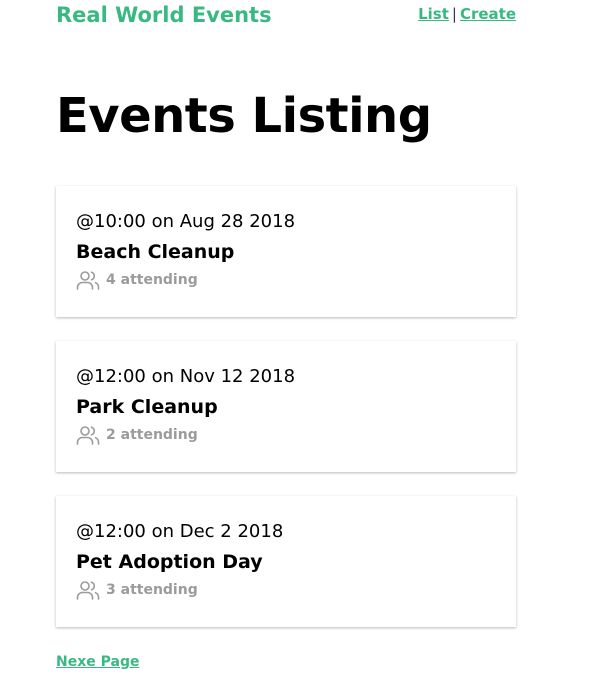 The height and width of the screenshot is (687, 615). I want to click on event-datetime: @12:00 on Nov 12 2018, so click(186, 376).